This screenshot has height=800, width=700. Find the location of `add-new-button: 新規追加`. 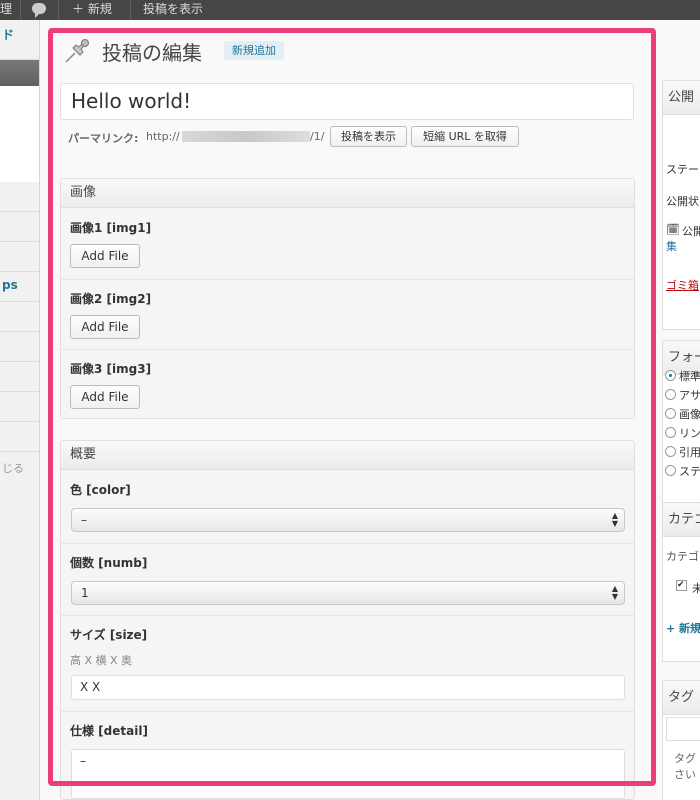

add-new-button: 新規追加 is located at coordinates (254, 50).